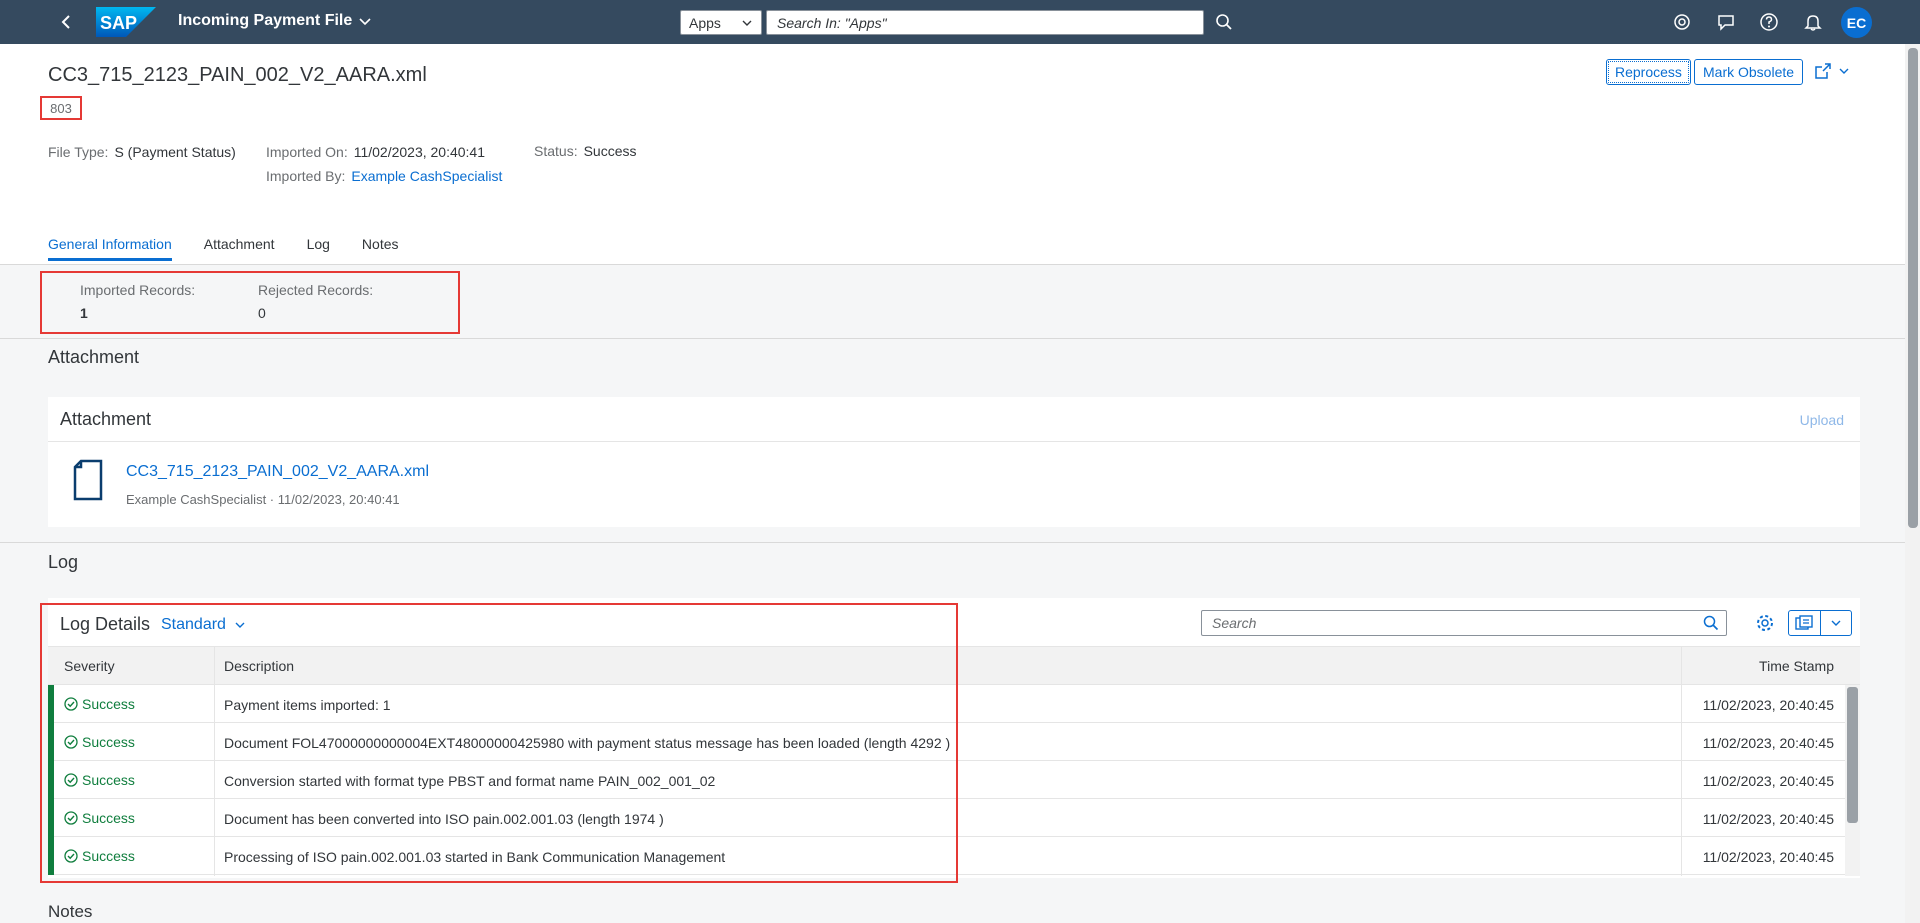  I want to click on user-avatar: EC, so click(1856, 22).